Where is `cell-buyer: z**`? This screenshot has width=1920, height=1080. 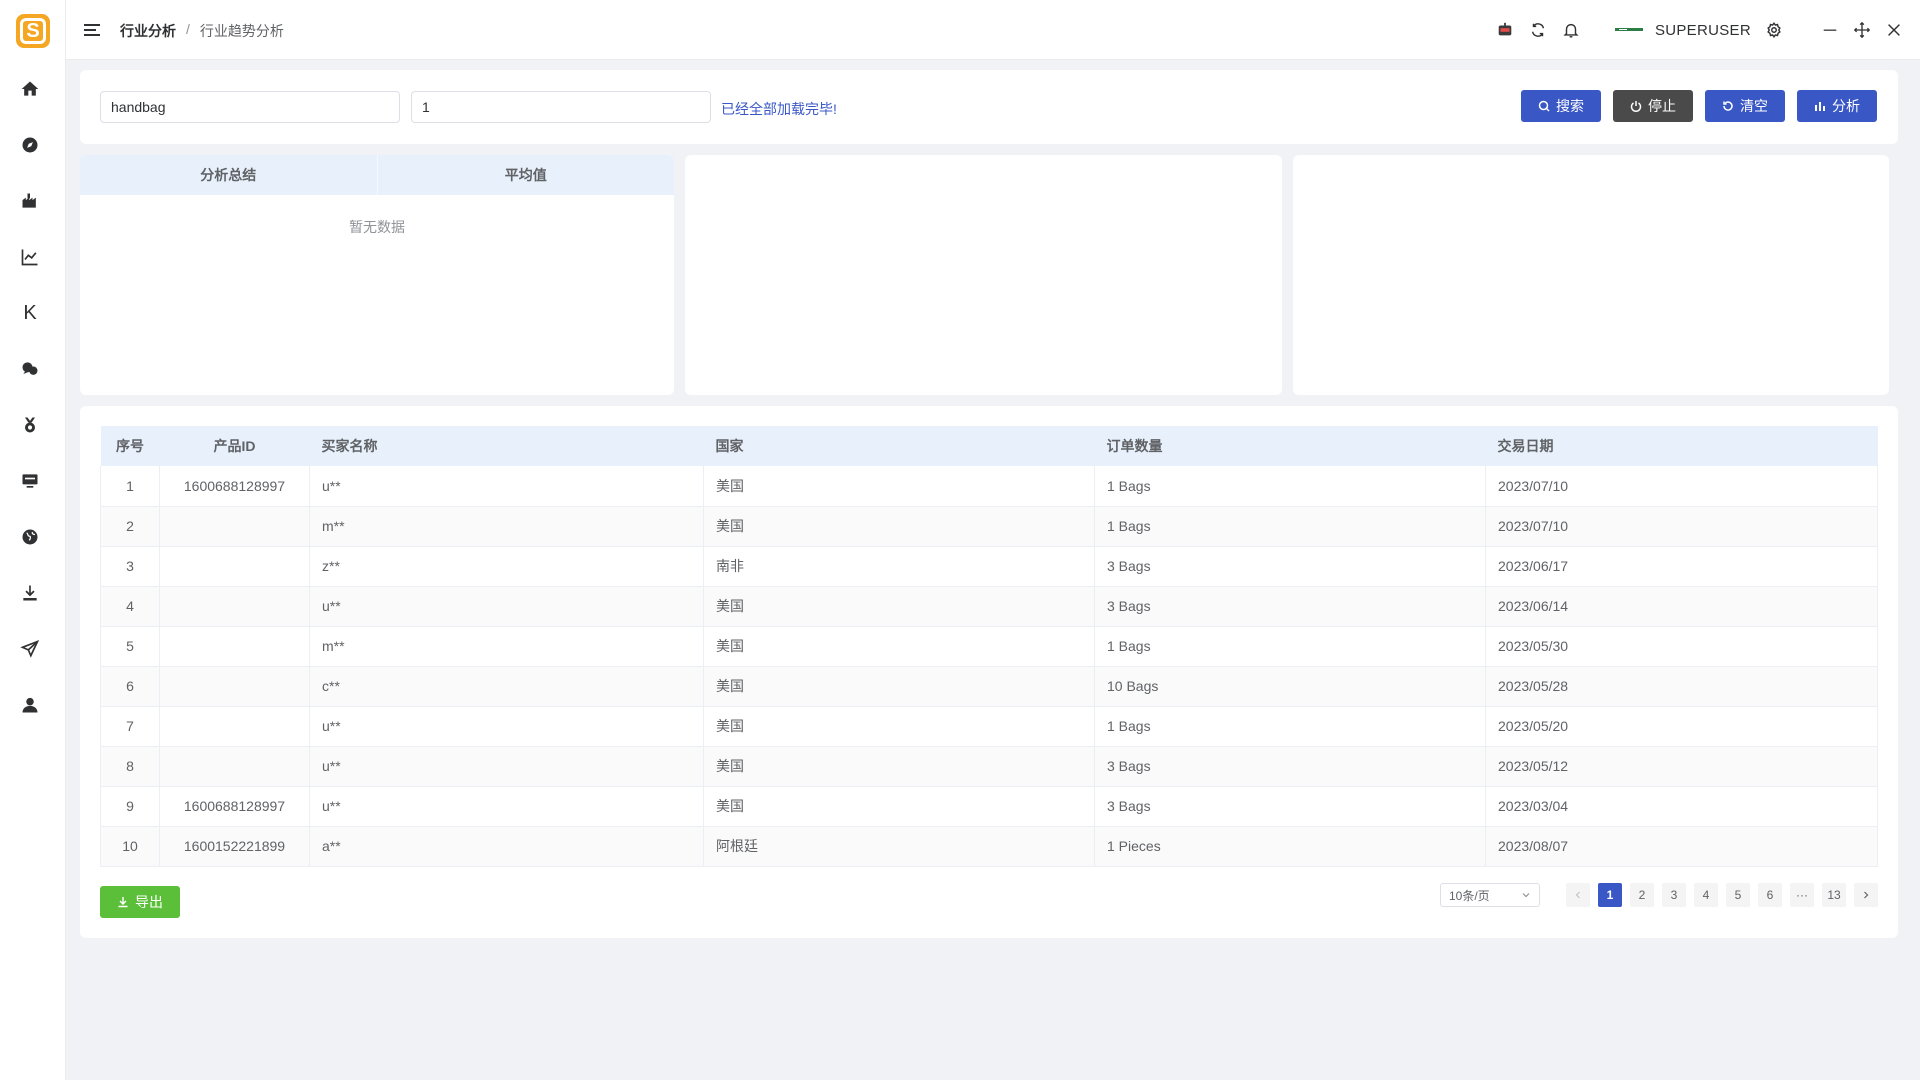 cell-buyer: z** is located at coordinates (506, 566).